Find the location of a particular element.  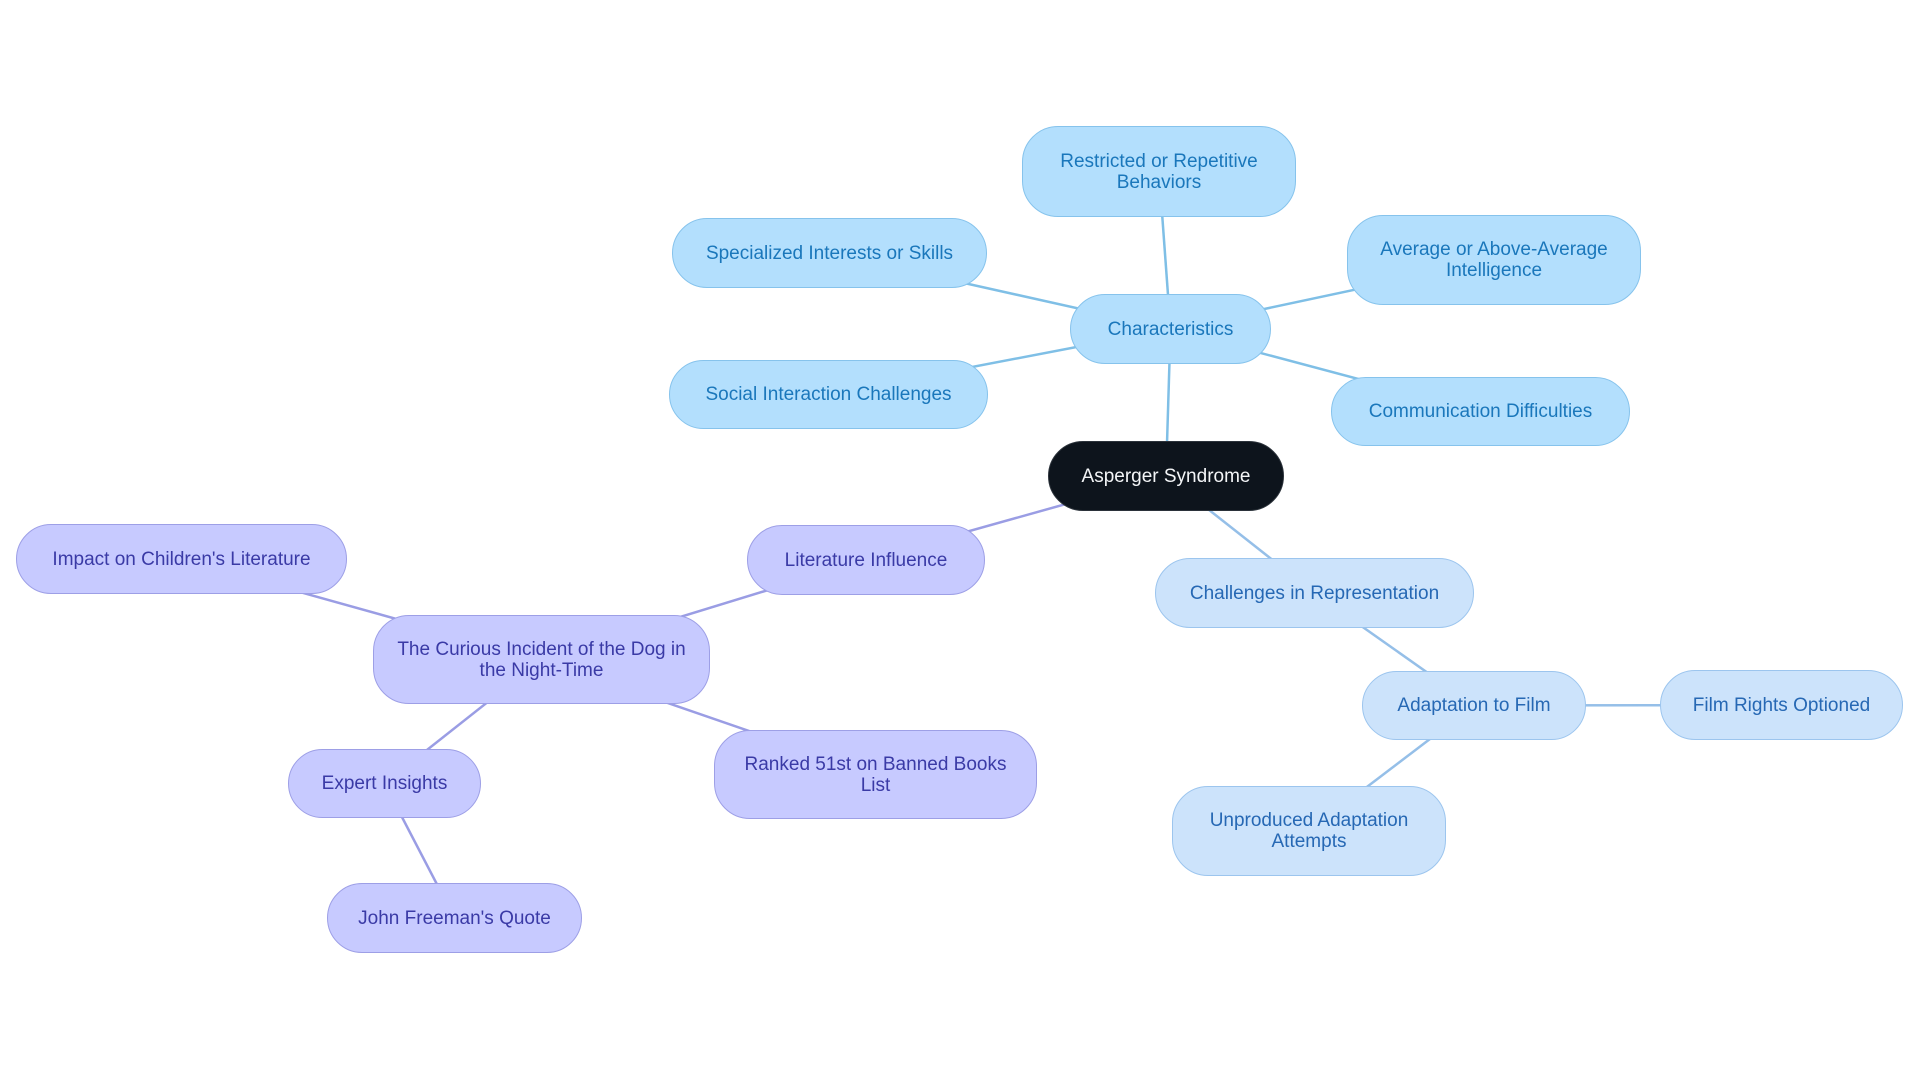

node-communication-difficulties: Communication Difficulties is located at coordinates (1480, 411).